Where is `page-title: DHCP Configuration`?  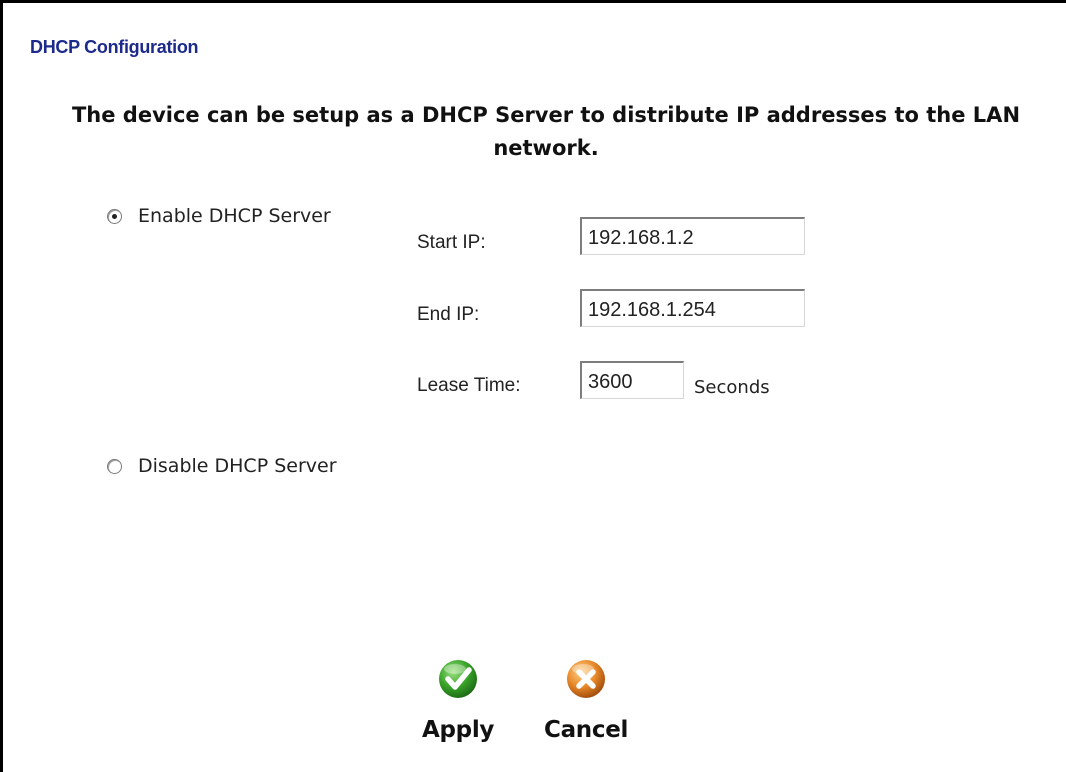
page-title: DHCP Configuration is located at coordinates (114, 47).